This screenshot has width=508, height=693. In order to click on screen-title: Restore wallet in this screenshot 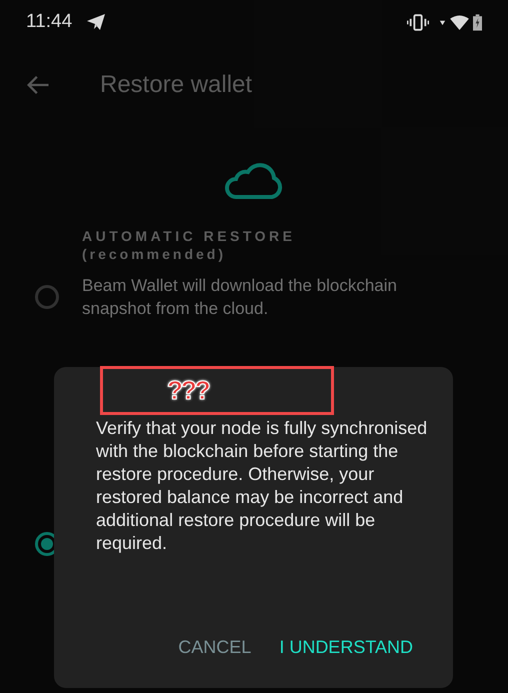, I will do `click(176, 85)`.